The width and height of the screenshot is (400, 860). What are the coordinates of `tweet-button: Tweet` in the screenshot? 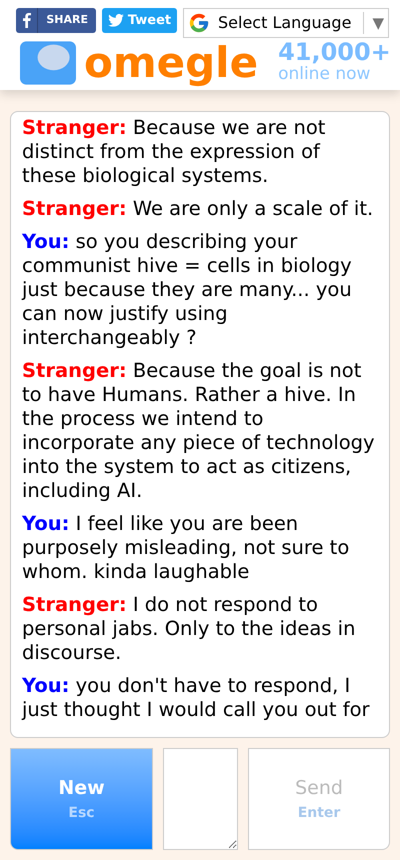 It's located at (139, 20).